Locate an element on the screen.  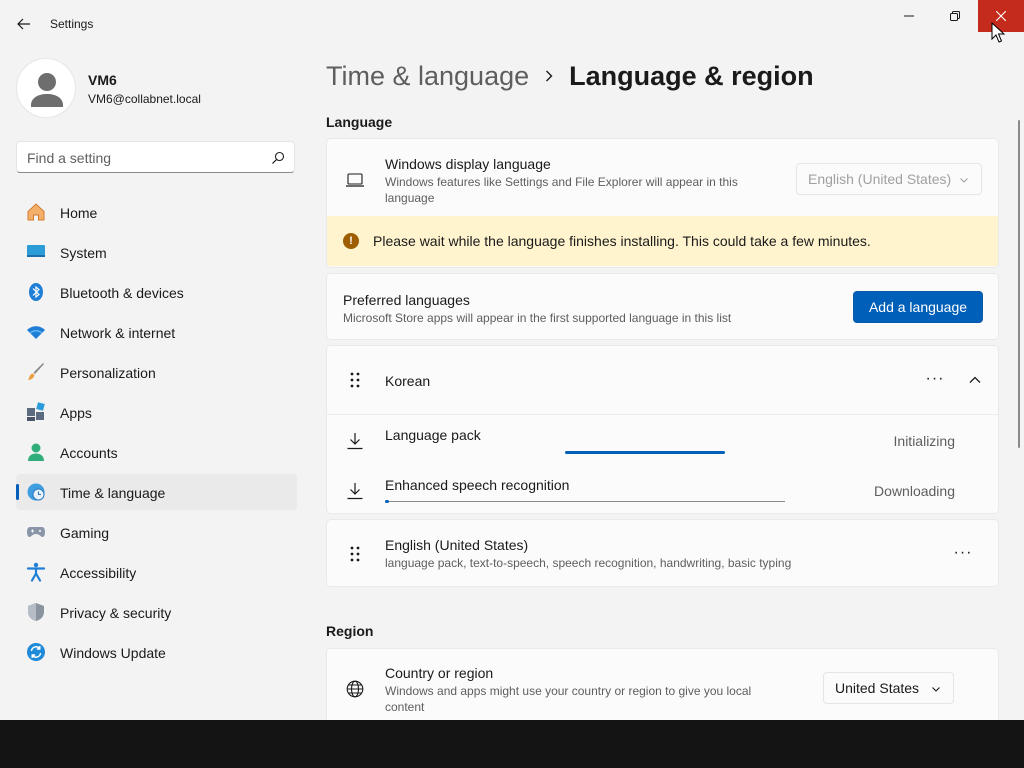
search-icon is located at coordinates (278, 158).